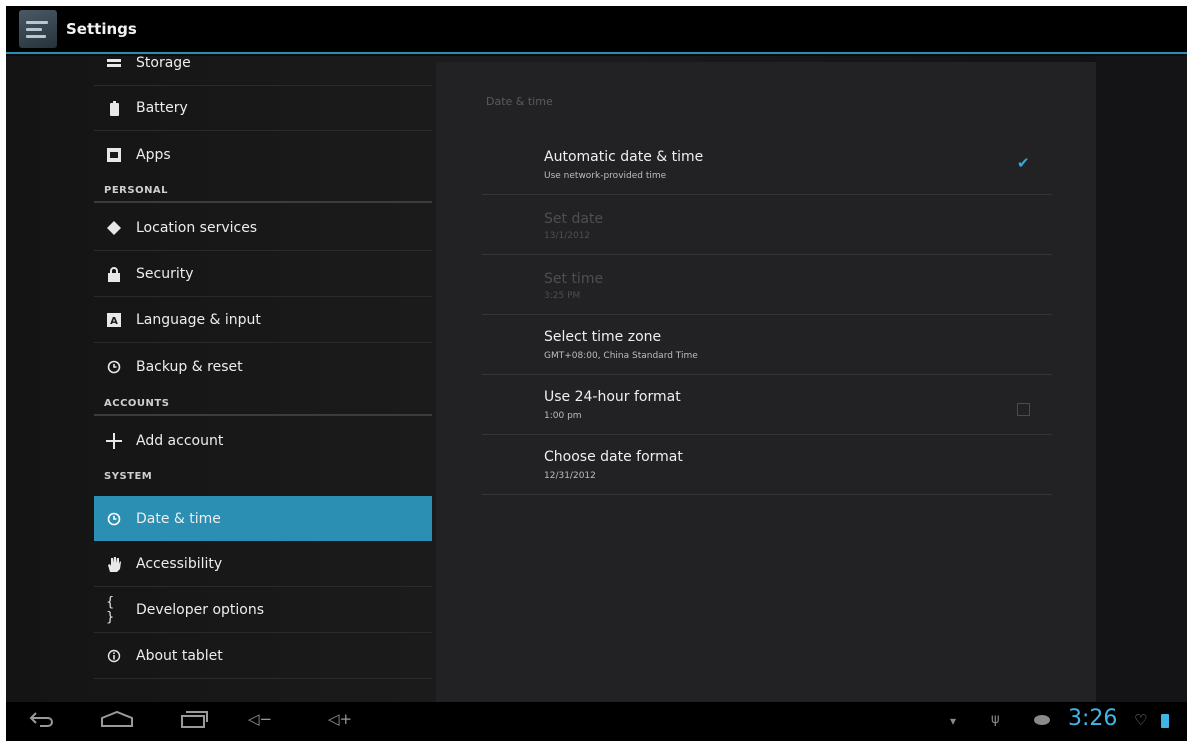 The height and width of the screenshot is (745, 1193). Describe the element at coordinates (263, 564) in the screenshot. I see `sidebar-item-accessibility: Accessibility` at that location.